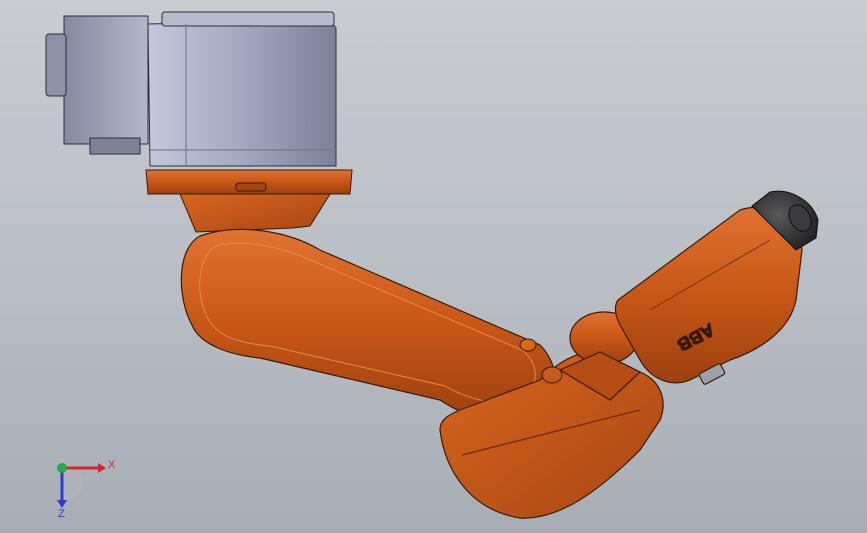  I want to click on mount-motor-cap, so click(56, 65).